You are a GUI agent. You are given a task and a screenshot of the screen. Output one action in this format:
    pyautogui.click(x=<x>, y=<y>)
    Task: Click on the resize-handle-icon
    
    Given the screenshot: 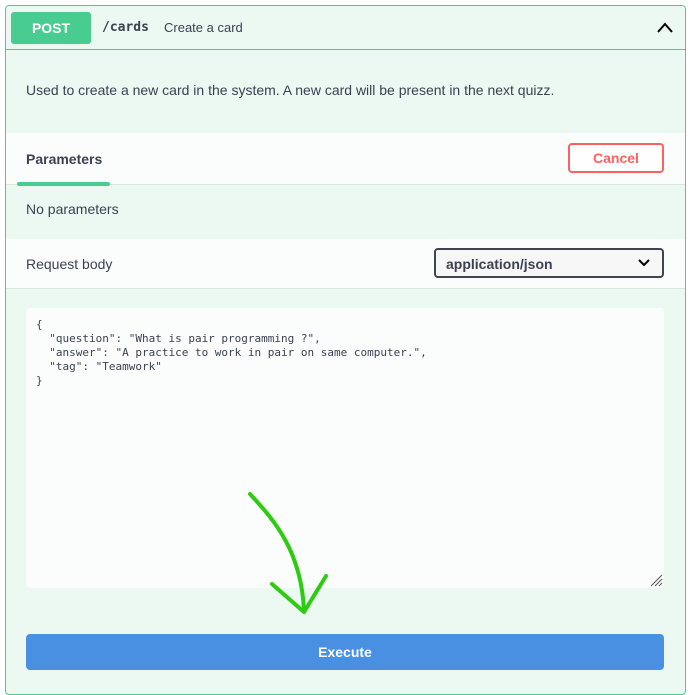 What is the action you would take?
    pyautogui.click(x=656, y=580)
    